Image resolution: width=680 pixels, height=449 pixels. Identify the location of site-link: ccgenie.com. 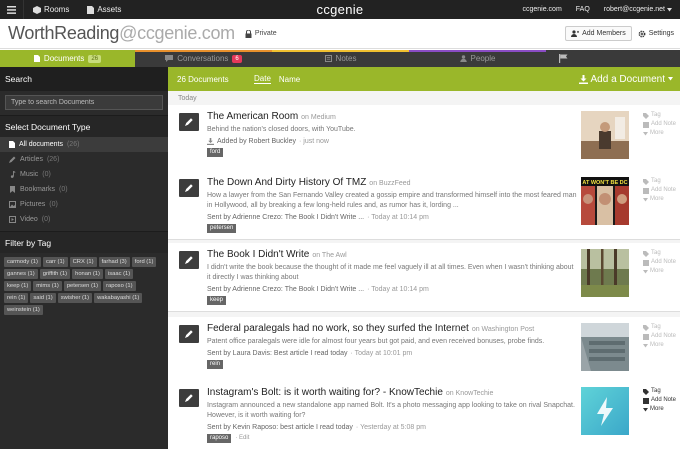
(541, 9).